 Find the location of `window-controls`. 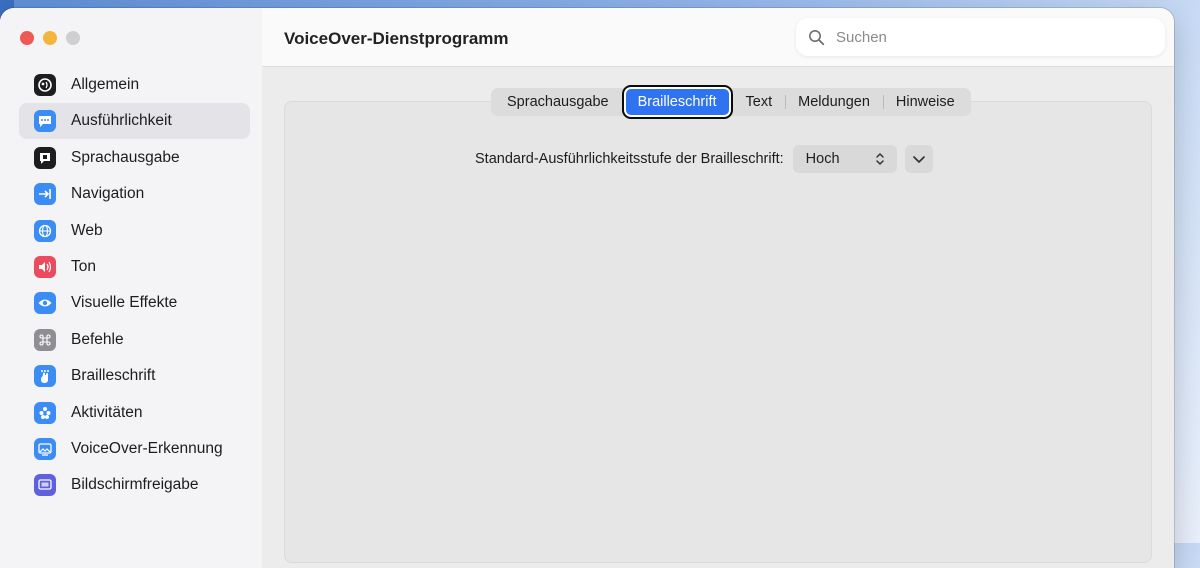

window-controls is located at coordinates (50, 38).